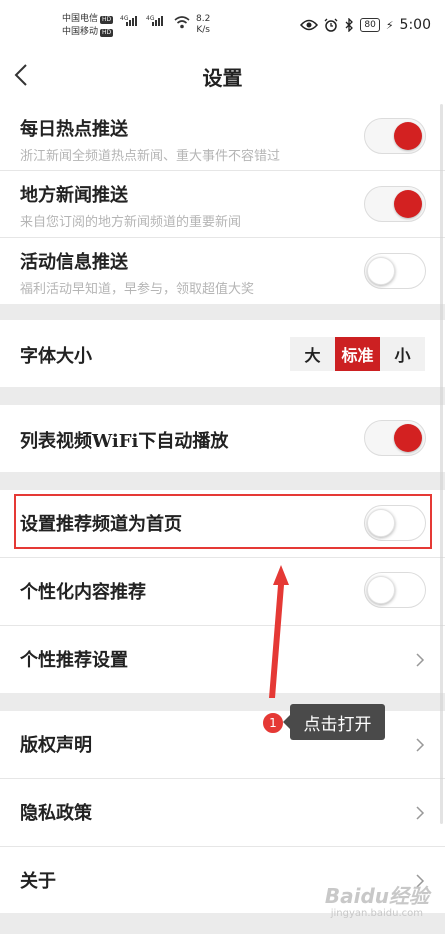  Describe the element at coordinates (222, 23) in the screenshot. I see `status-bar: 中国电信 HD 中国移动 HD 4G 4G 8.2 K/s 80 ⚡ 5:00` at that location.